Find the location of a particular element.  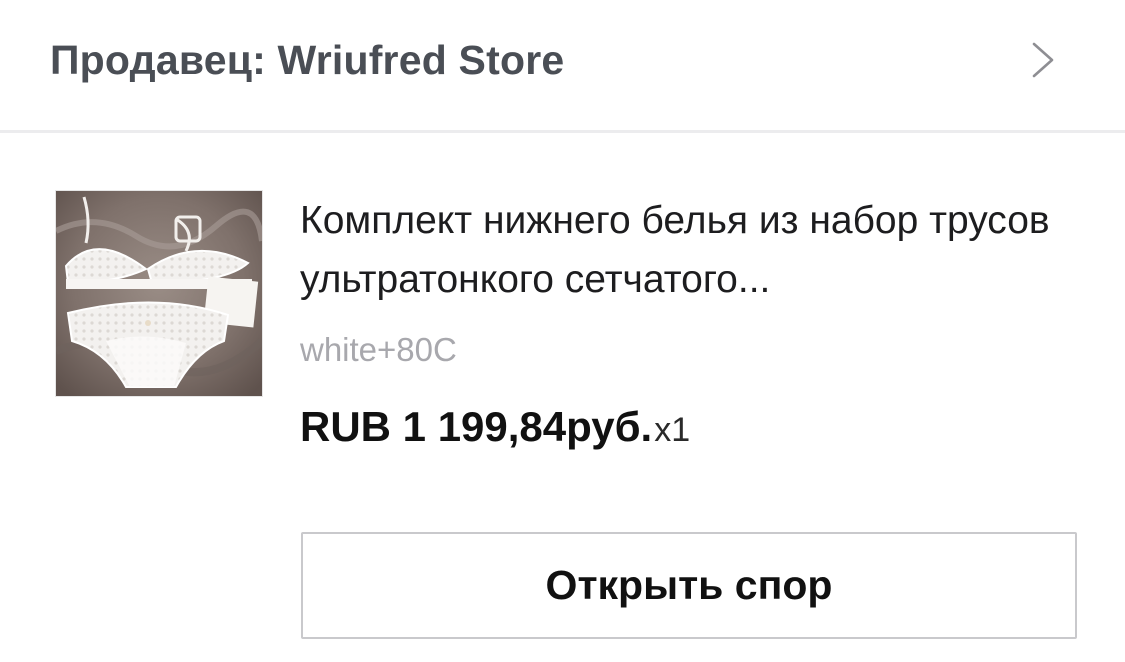

chevron-right-icon is located at coordinates (1042, 60).